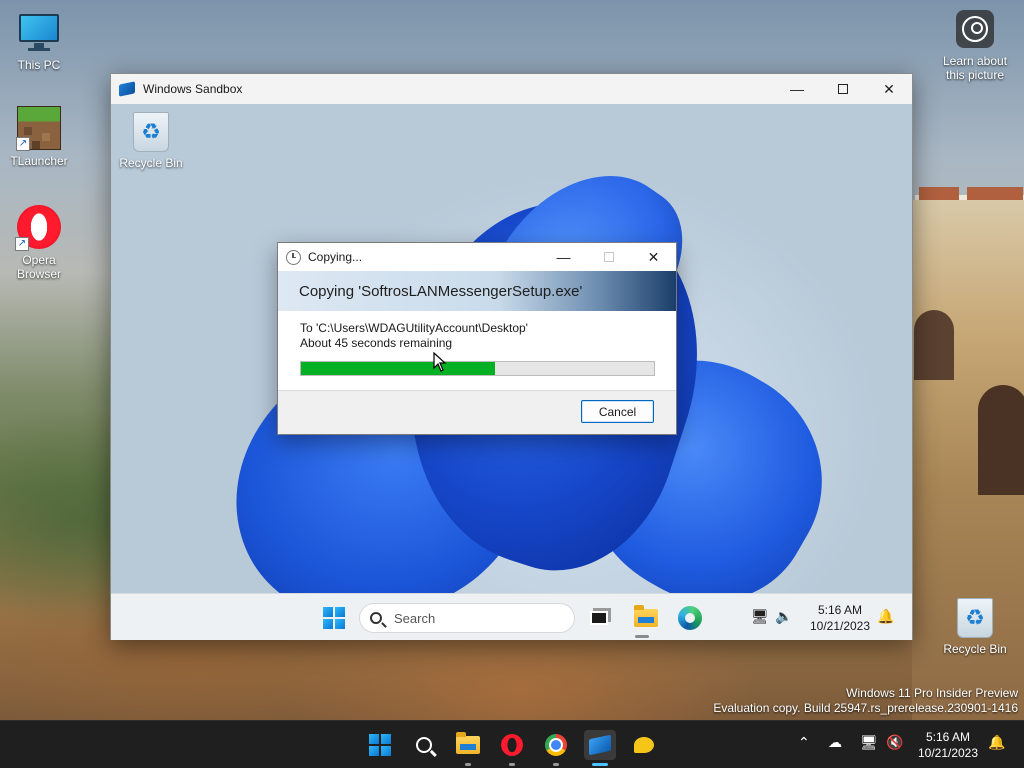 The width and height of the screenshot is (1024, 768). I want to click on dialog-minimize-button: —, so click(563, 257).